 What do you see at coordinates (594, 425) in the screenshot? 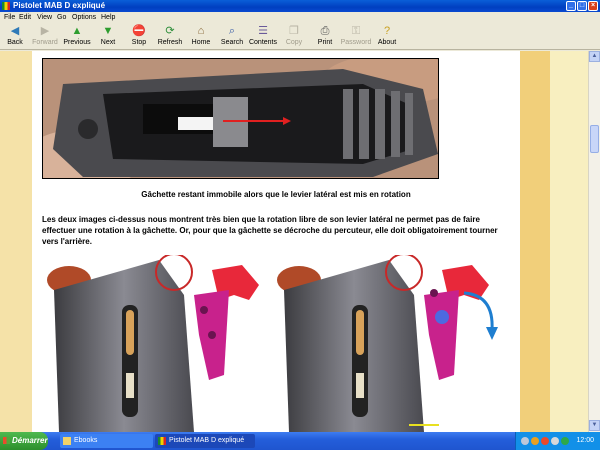
I see `scroll-down-arrow-icon: ▼` at bounding box center [594, 425].